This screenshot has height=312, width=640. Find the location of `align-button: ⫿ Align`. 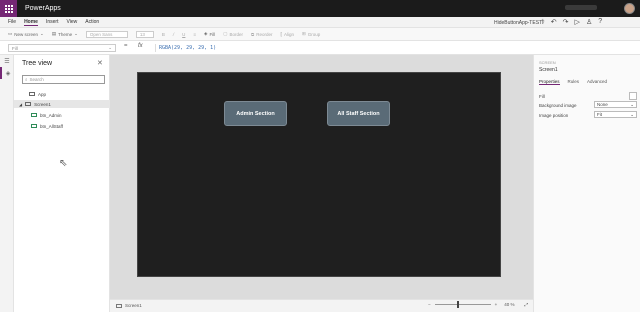

align-button: ⫿ Align is located at coordinates (287, 34).